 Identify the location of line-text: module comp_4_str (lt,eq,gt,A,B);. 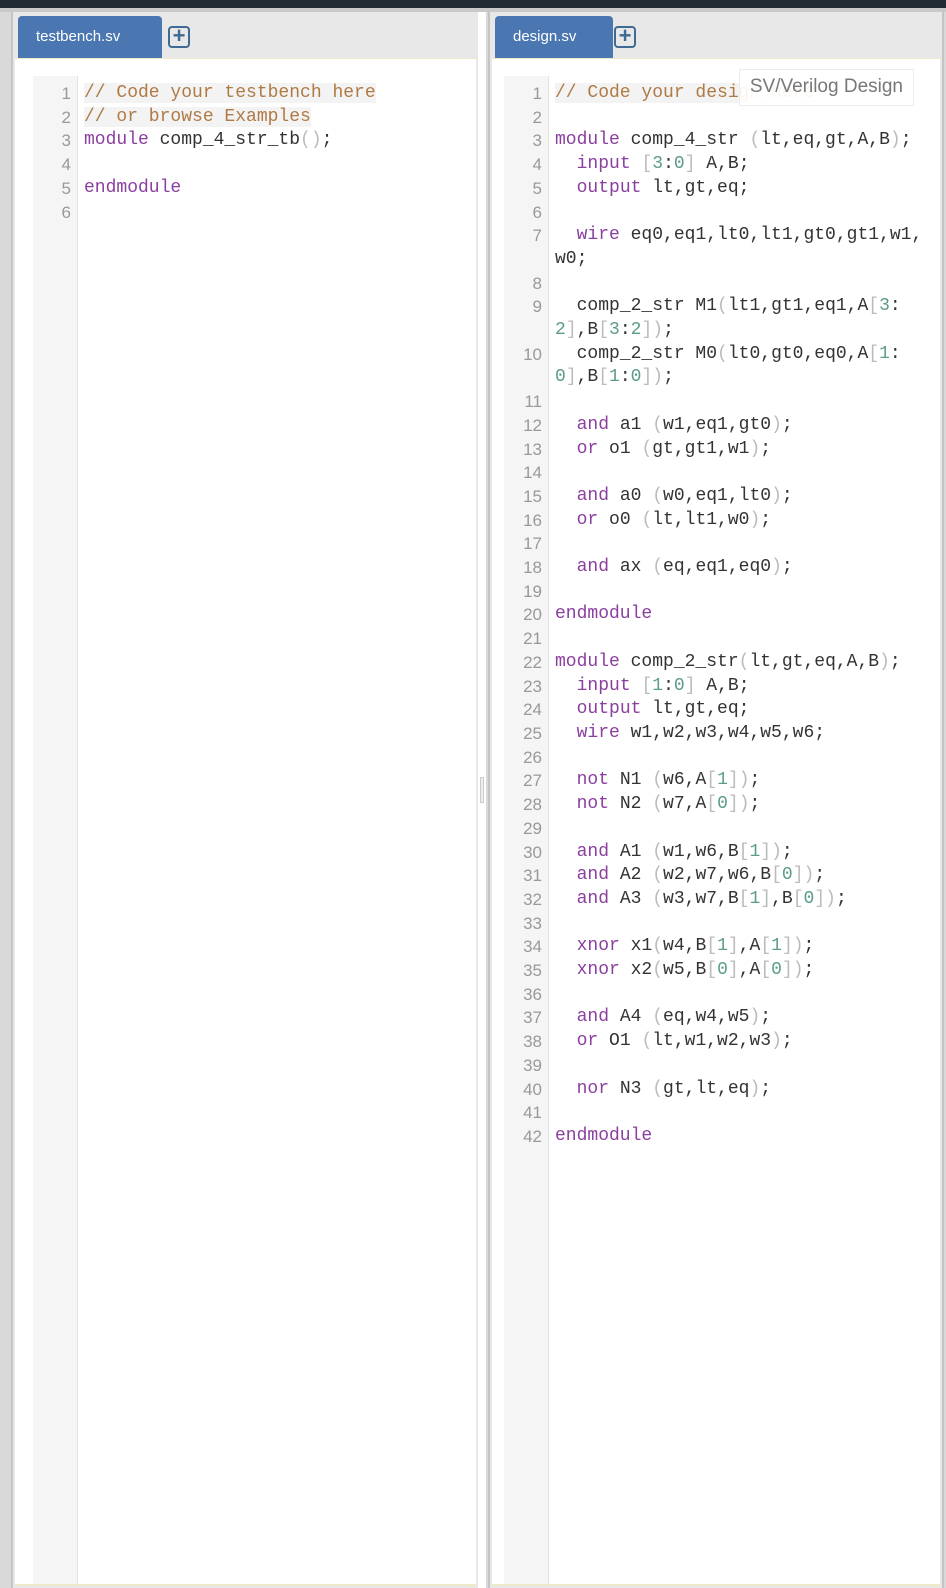
(740, 141).